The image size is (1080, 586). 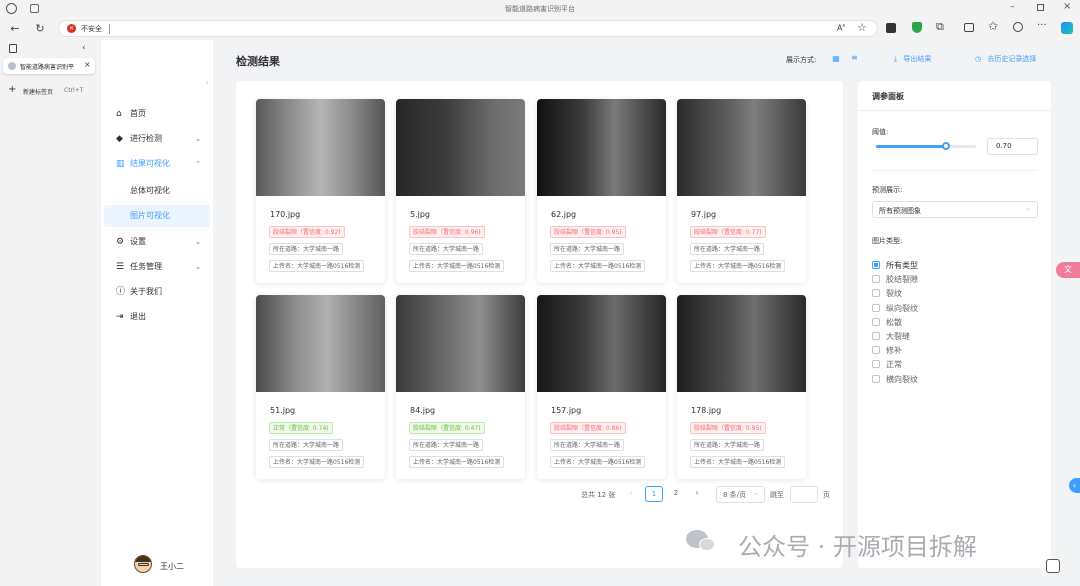 What do you see at coordinates (894, 350) in the screenshot?
I see `type-checkbox-label: 修补` at bounding box center [894, 350].